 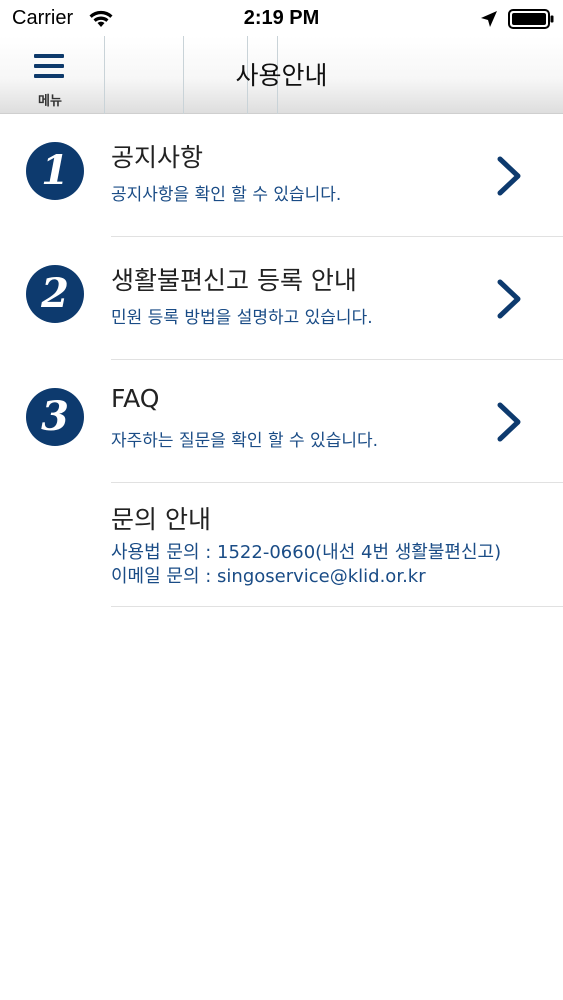 I want to click on phone-inquiry: 사용법 문의 : 1522-0660(내선 4번 생활불편신고), so click(x=306, y=552).